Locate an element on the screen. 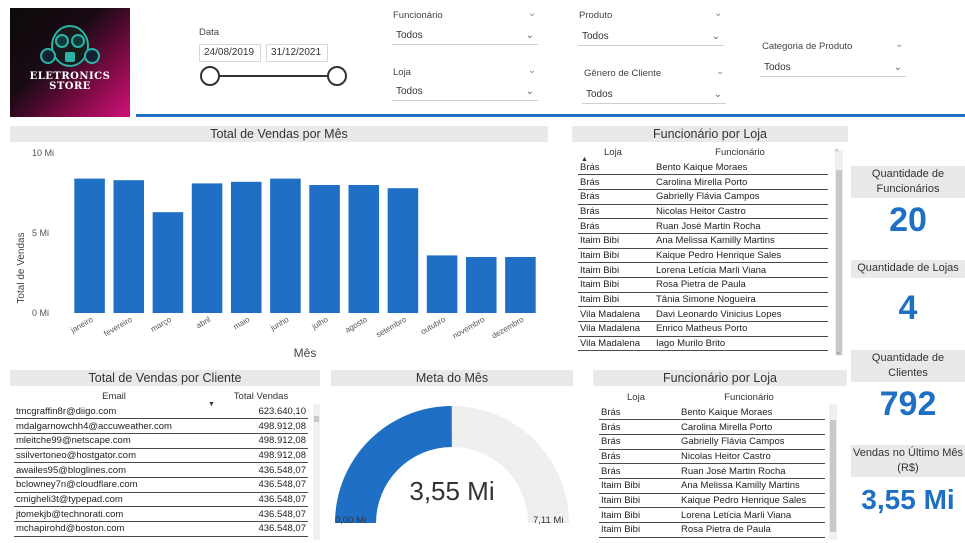 This screenshot has width=965, height=543. bar-janeiro is located at coordinates (89, 245).